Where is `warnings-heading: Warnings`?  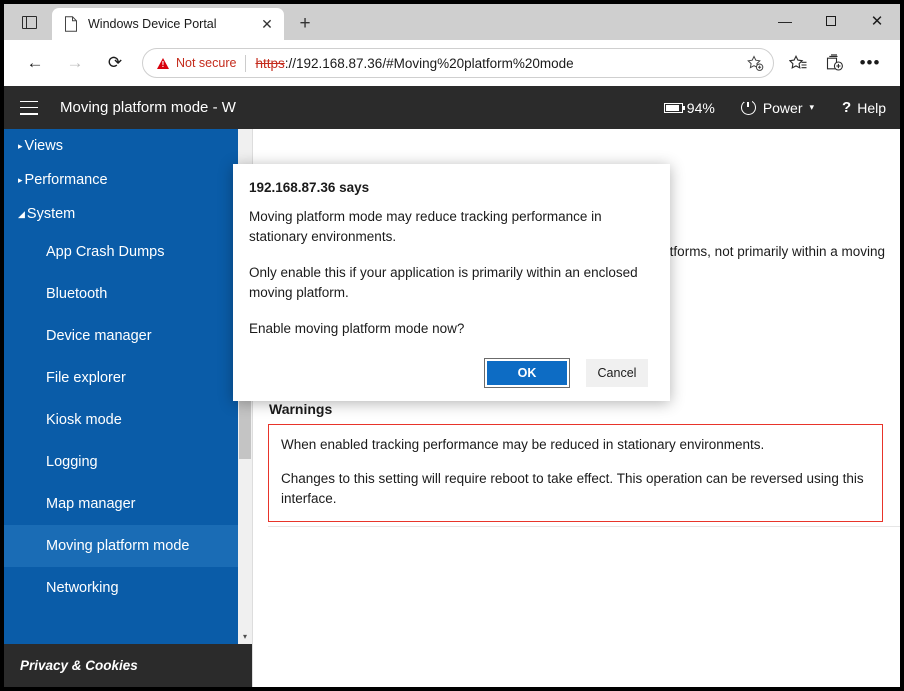
warnings-heading: Warnings is located at coordinates (301, 409).